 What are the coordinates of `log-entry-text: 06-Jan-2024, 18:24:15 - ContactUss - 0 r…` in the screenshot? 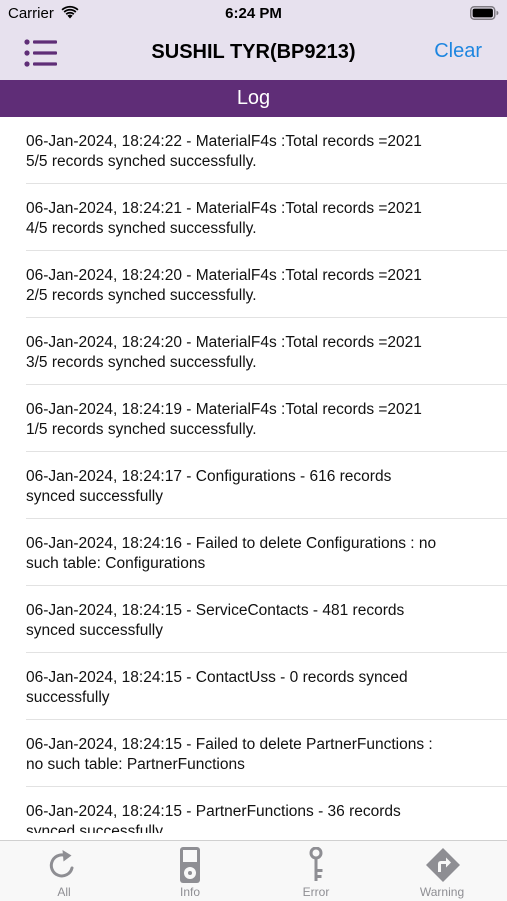 It's located at (217, 687).